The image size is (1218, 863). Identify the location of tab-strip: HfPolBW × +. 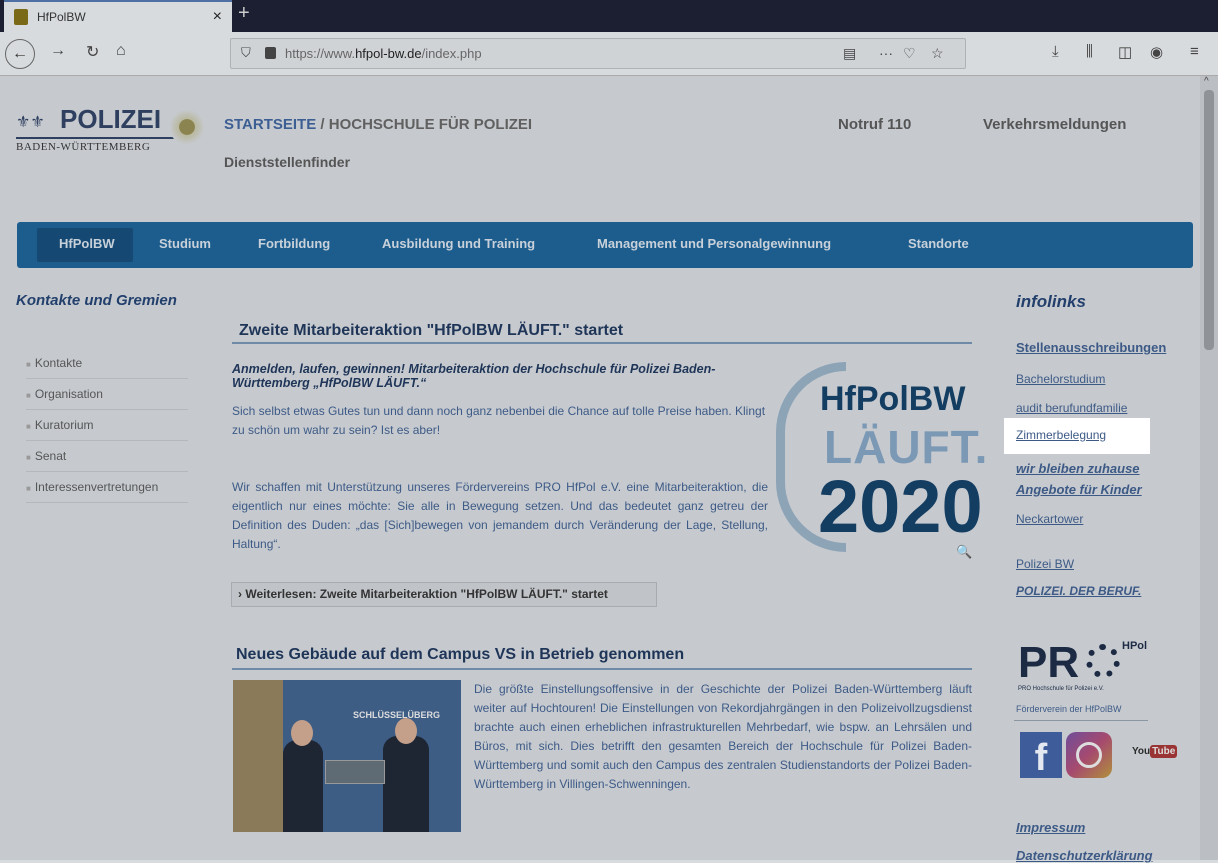
(609, 16).